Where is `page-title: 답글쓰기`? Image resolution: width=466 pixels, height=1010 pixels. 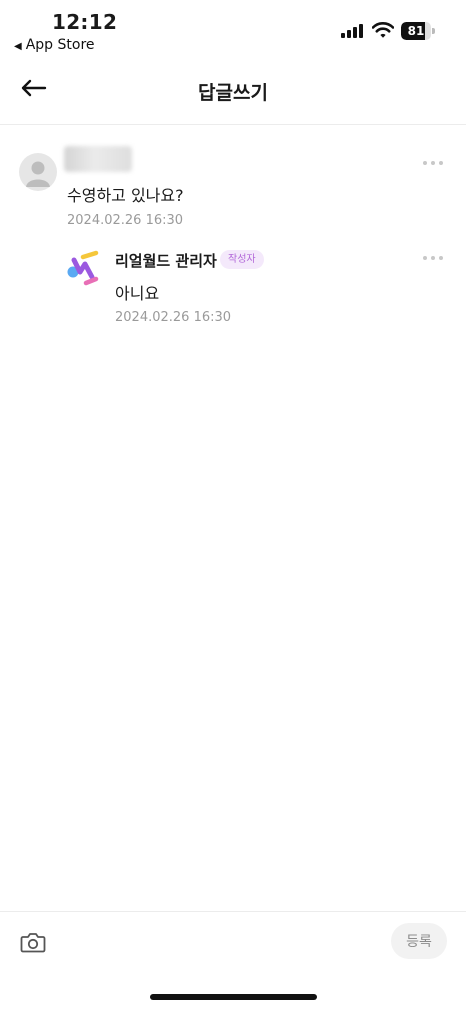
page-title: 답글쓰기 is located at coordinates (233, 93).